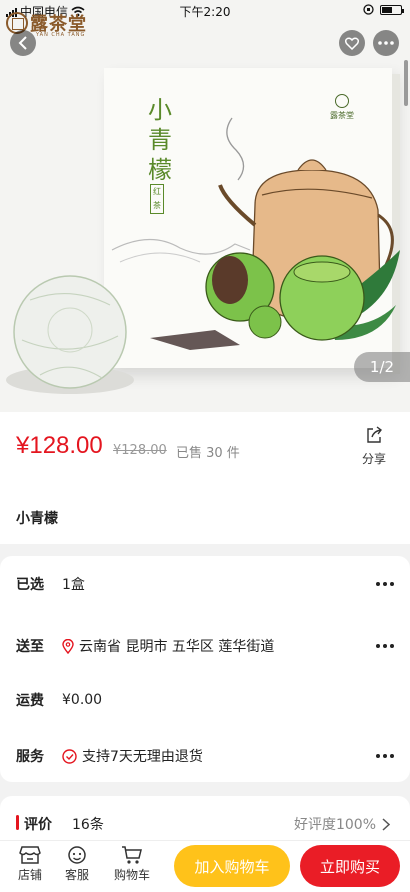 Image resolution: width=410 pixels, height=892 pixels. I want to click on favorite-button, so click(352, 43).